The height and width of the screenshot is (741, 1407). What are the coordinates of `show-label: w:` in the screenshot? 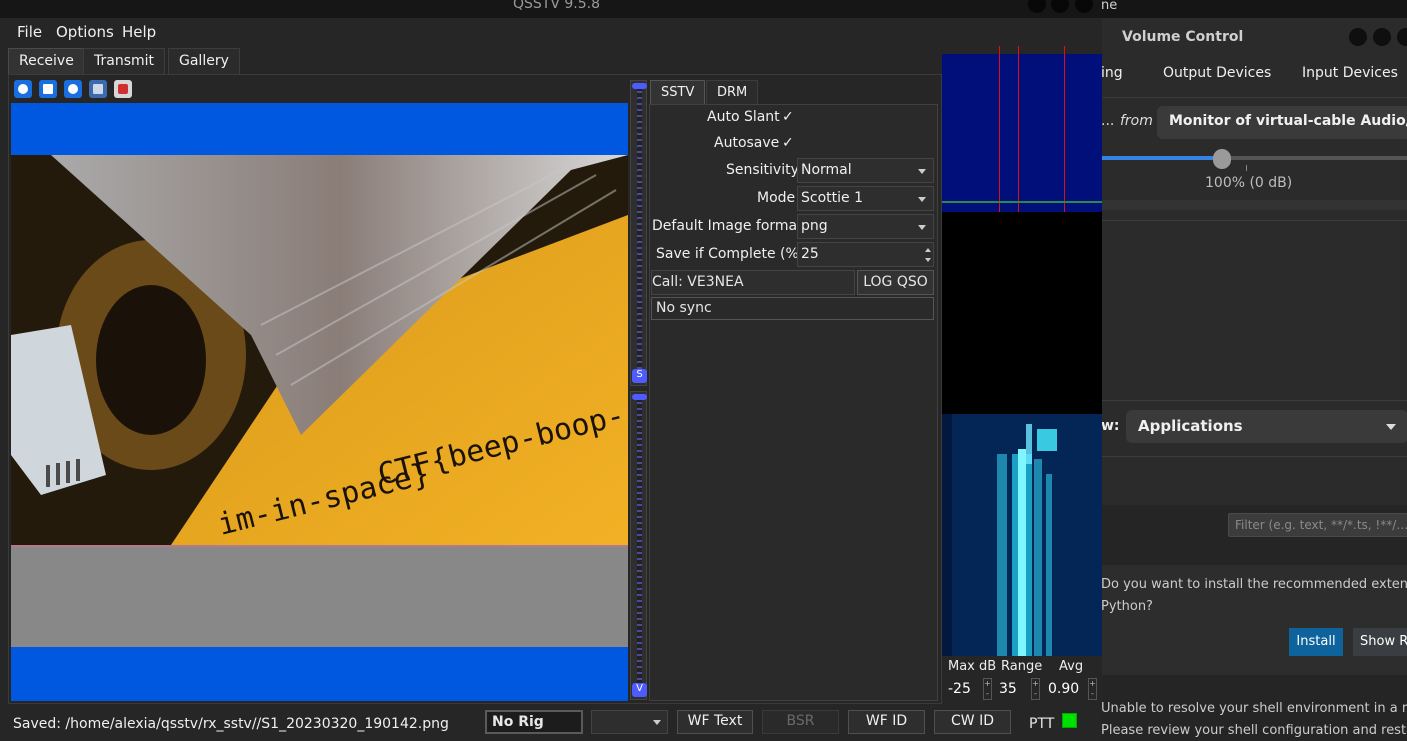 It's located at (1110, 426).